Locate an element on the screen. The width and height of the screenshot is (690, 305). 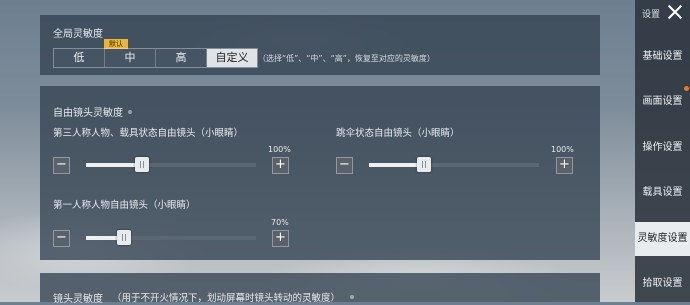
first-person-label: 第一人称人物自由镜头（小眼睛） is located at coordinates (124, 205).